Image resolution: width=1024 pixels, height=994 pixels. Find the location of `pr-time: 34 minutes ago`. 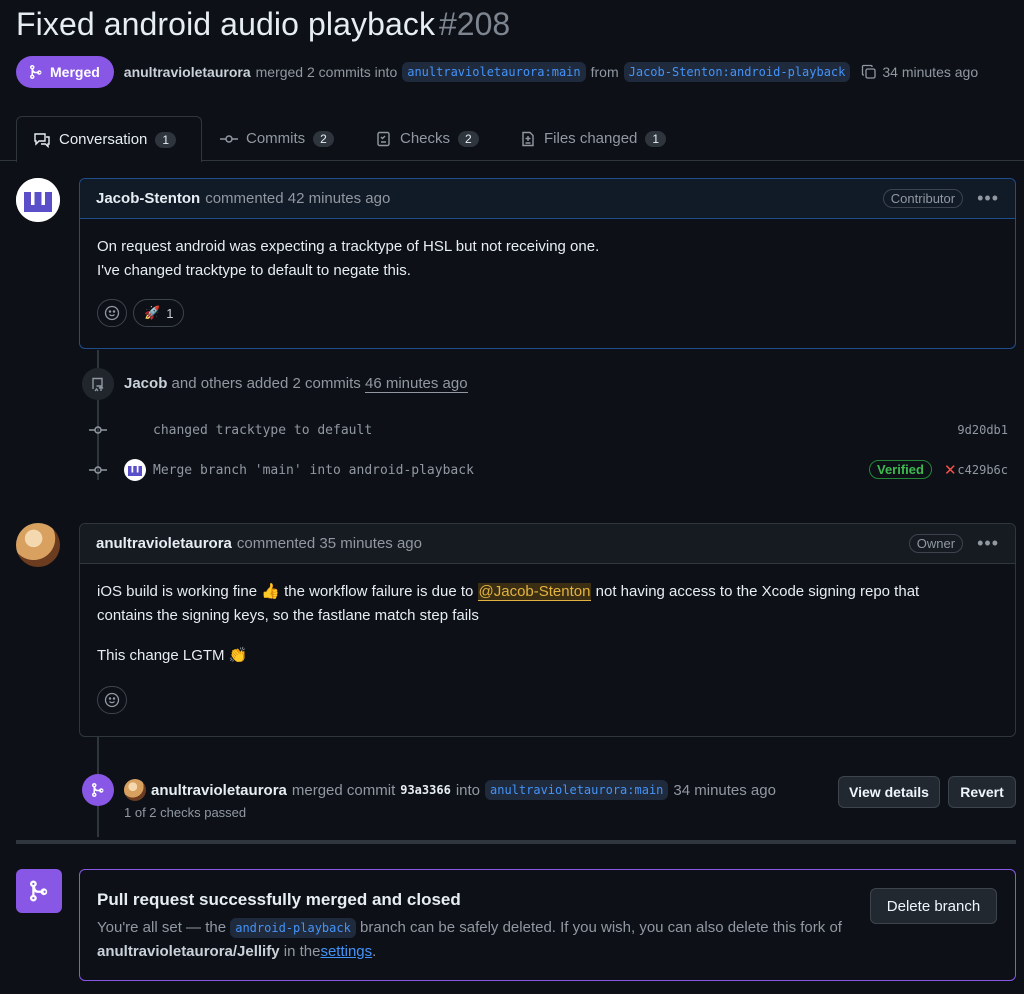

pr-time: 34 minutes ago is located at coordinates (930, 72).